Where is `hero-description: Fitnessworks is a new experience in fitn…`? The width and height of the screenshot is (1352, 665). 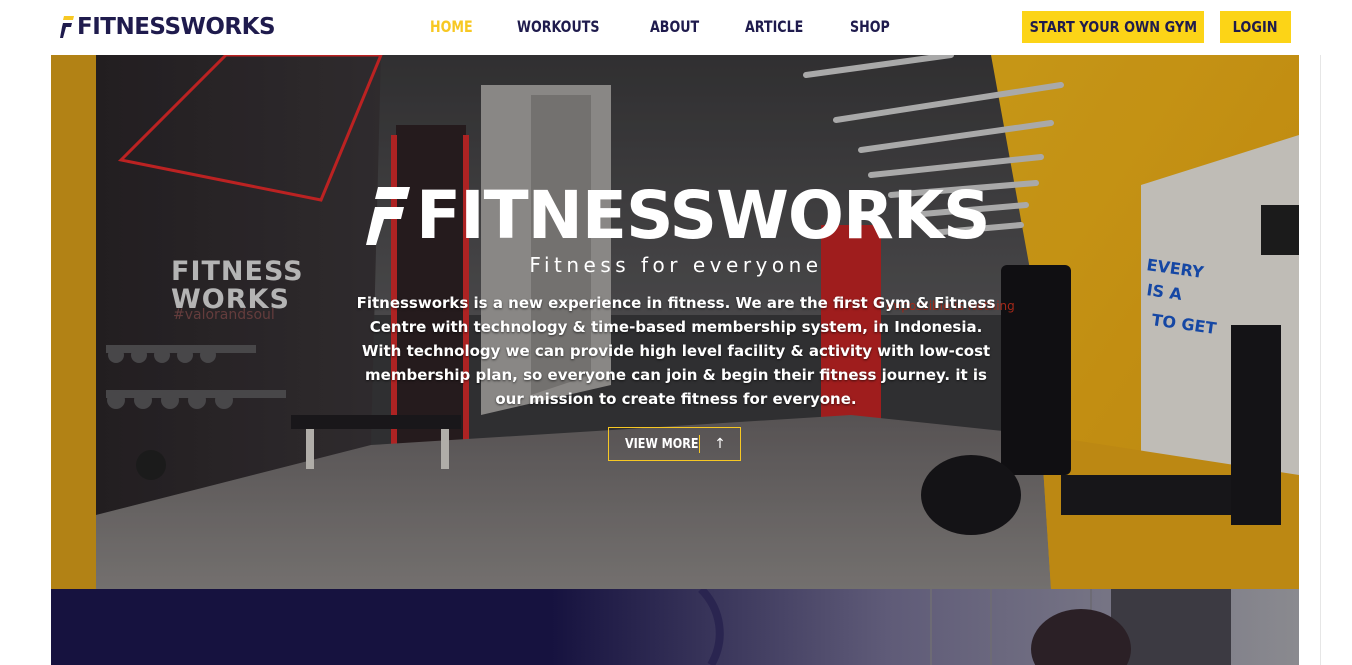
hero-description: Fitnessworks is a new experience in fitn… is located at coordinates (676, 351).